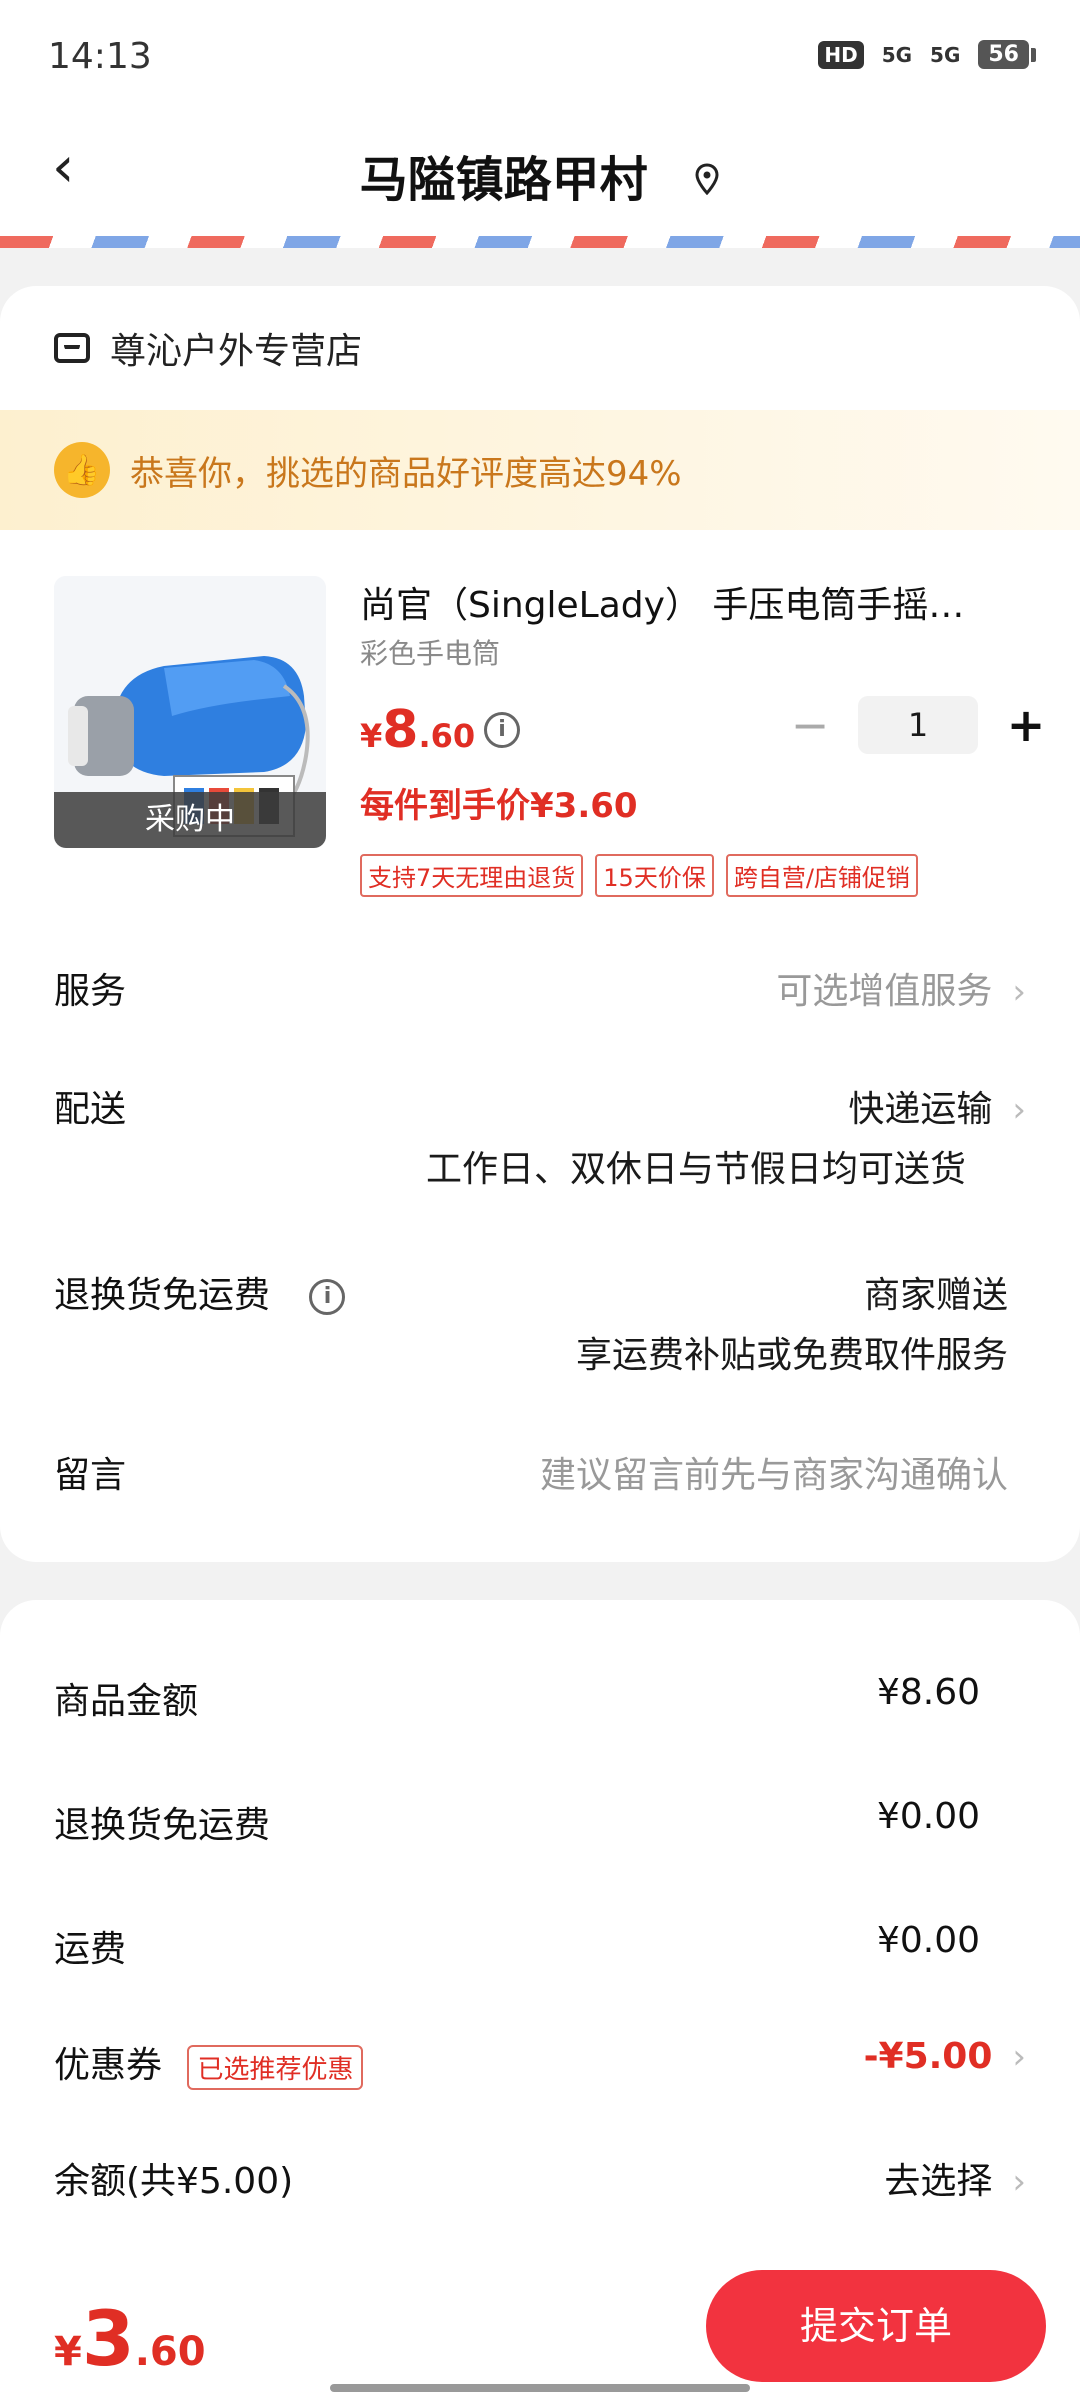 Image resolution: width=1080 pixels, height=2400 pixels. I want to click on balance-row: 余额(共¥5.00) 去选择 ›, so click(540, 2178).